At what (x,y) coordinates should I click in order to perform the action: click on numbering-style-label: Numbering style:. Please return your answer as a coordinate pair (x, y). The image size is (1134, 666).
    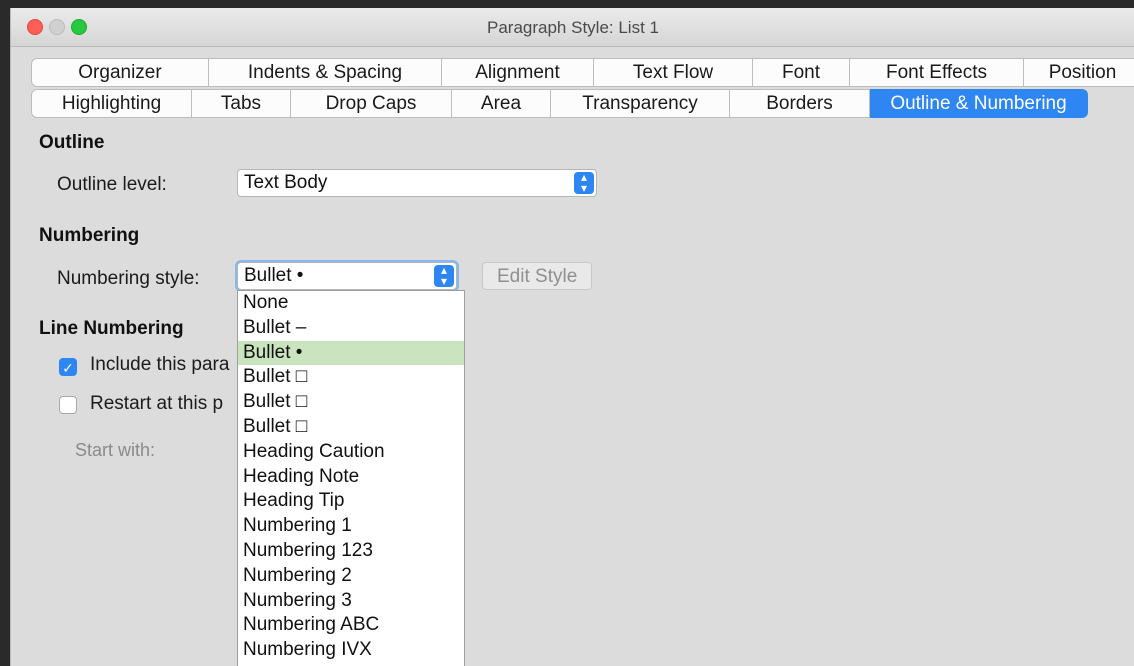
    Looking at the image, I should click on (128, 278).